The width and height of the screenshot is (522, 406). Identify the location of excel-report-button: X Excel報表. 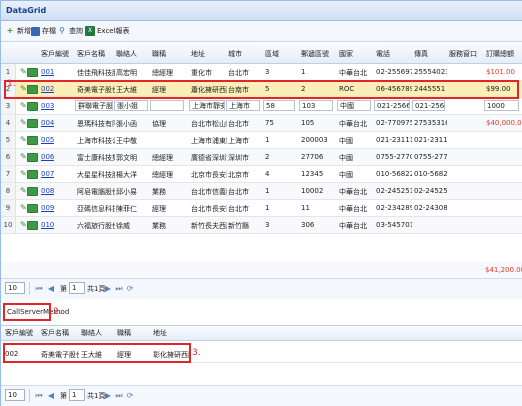
(107, 31).